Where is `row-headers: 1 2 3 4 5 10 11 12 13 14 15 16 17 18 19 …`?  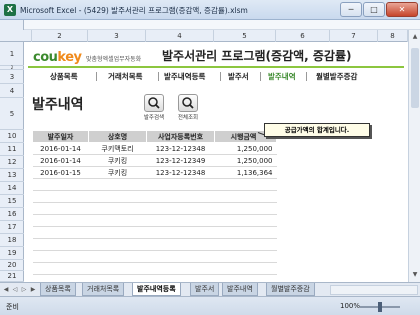 row-headers: 1 2 3 4 5 10 11 12 13 14 15 16 17 18 19 … is located at coordinates (12, 162).